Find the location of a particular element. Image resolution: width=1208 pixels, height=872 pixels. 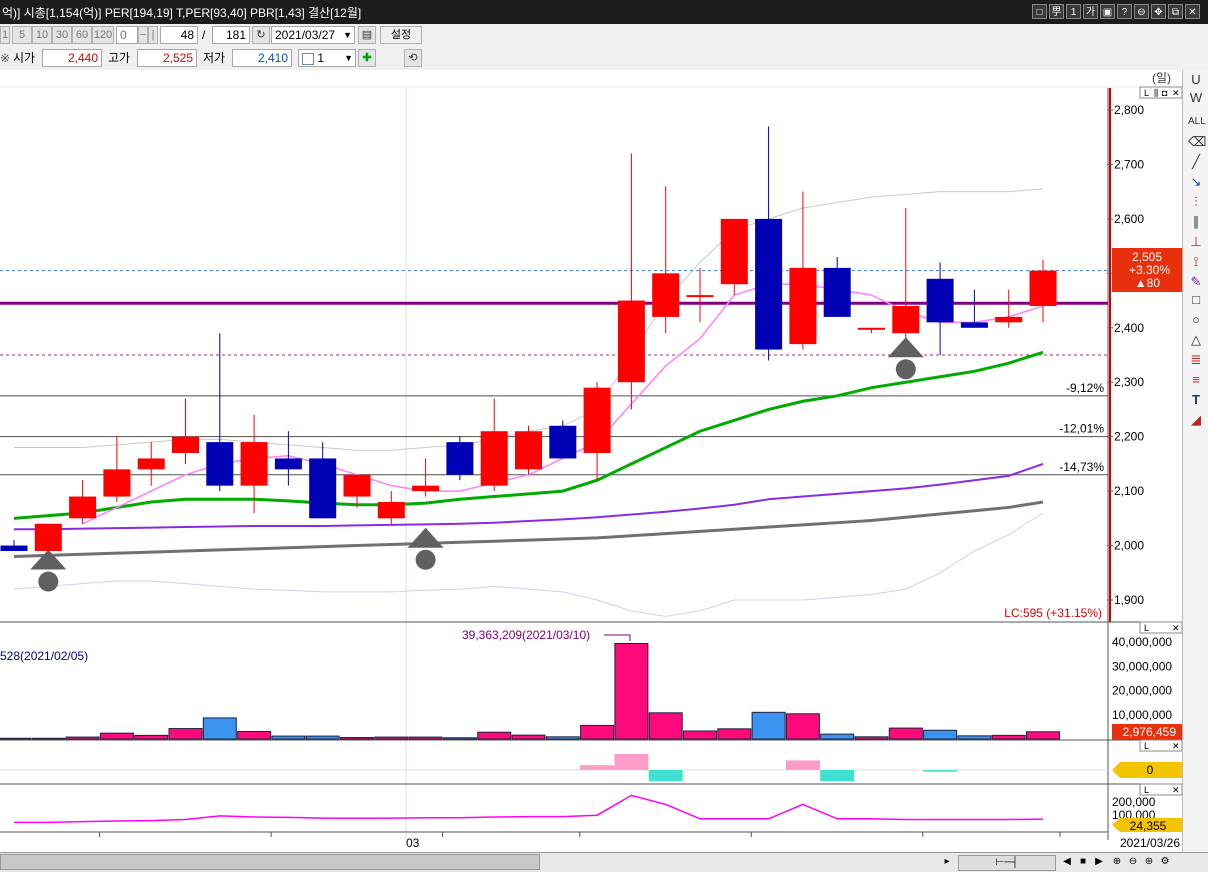

volume-tick-label: 10,000,000 is located at coordinates (1142, 715).